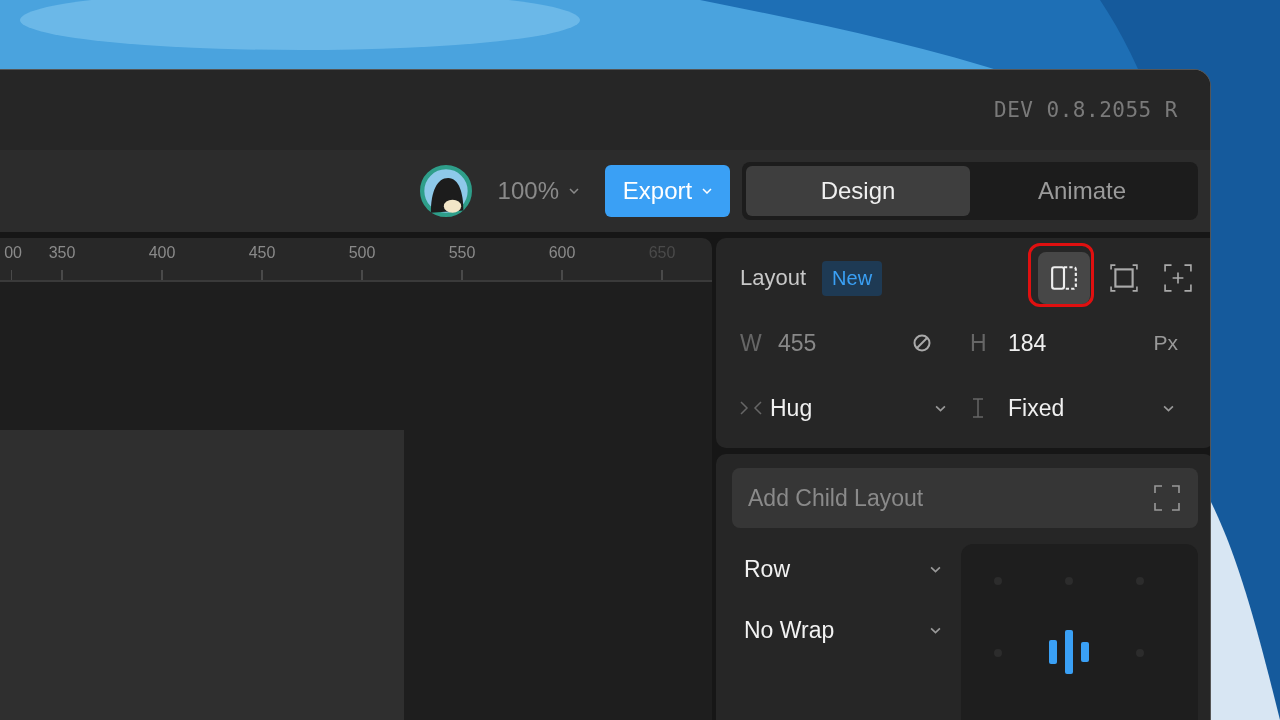 The height and width of the screenshot is (720, 1280). I want to click on ruler-label: 550, so click(462, 253).